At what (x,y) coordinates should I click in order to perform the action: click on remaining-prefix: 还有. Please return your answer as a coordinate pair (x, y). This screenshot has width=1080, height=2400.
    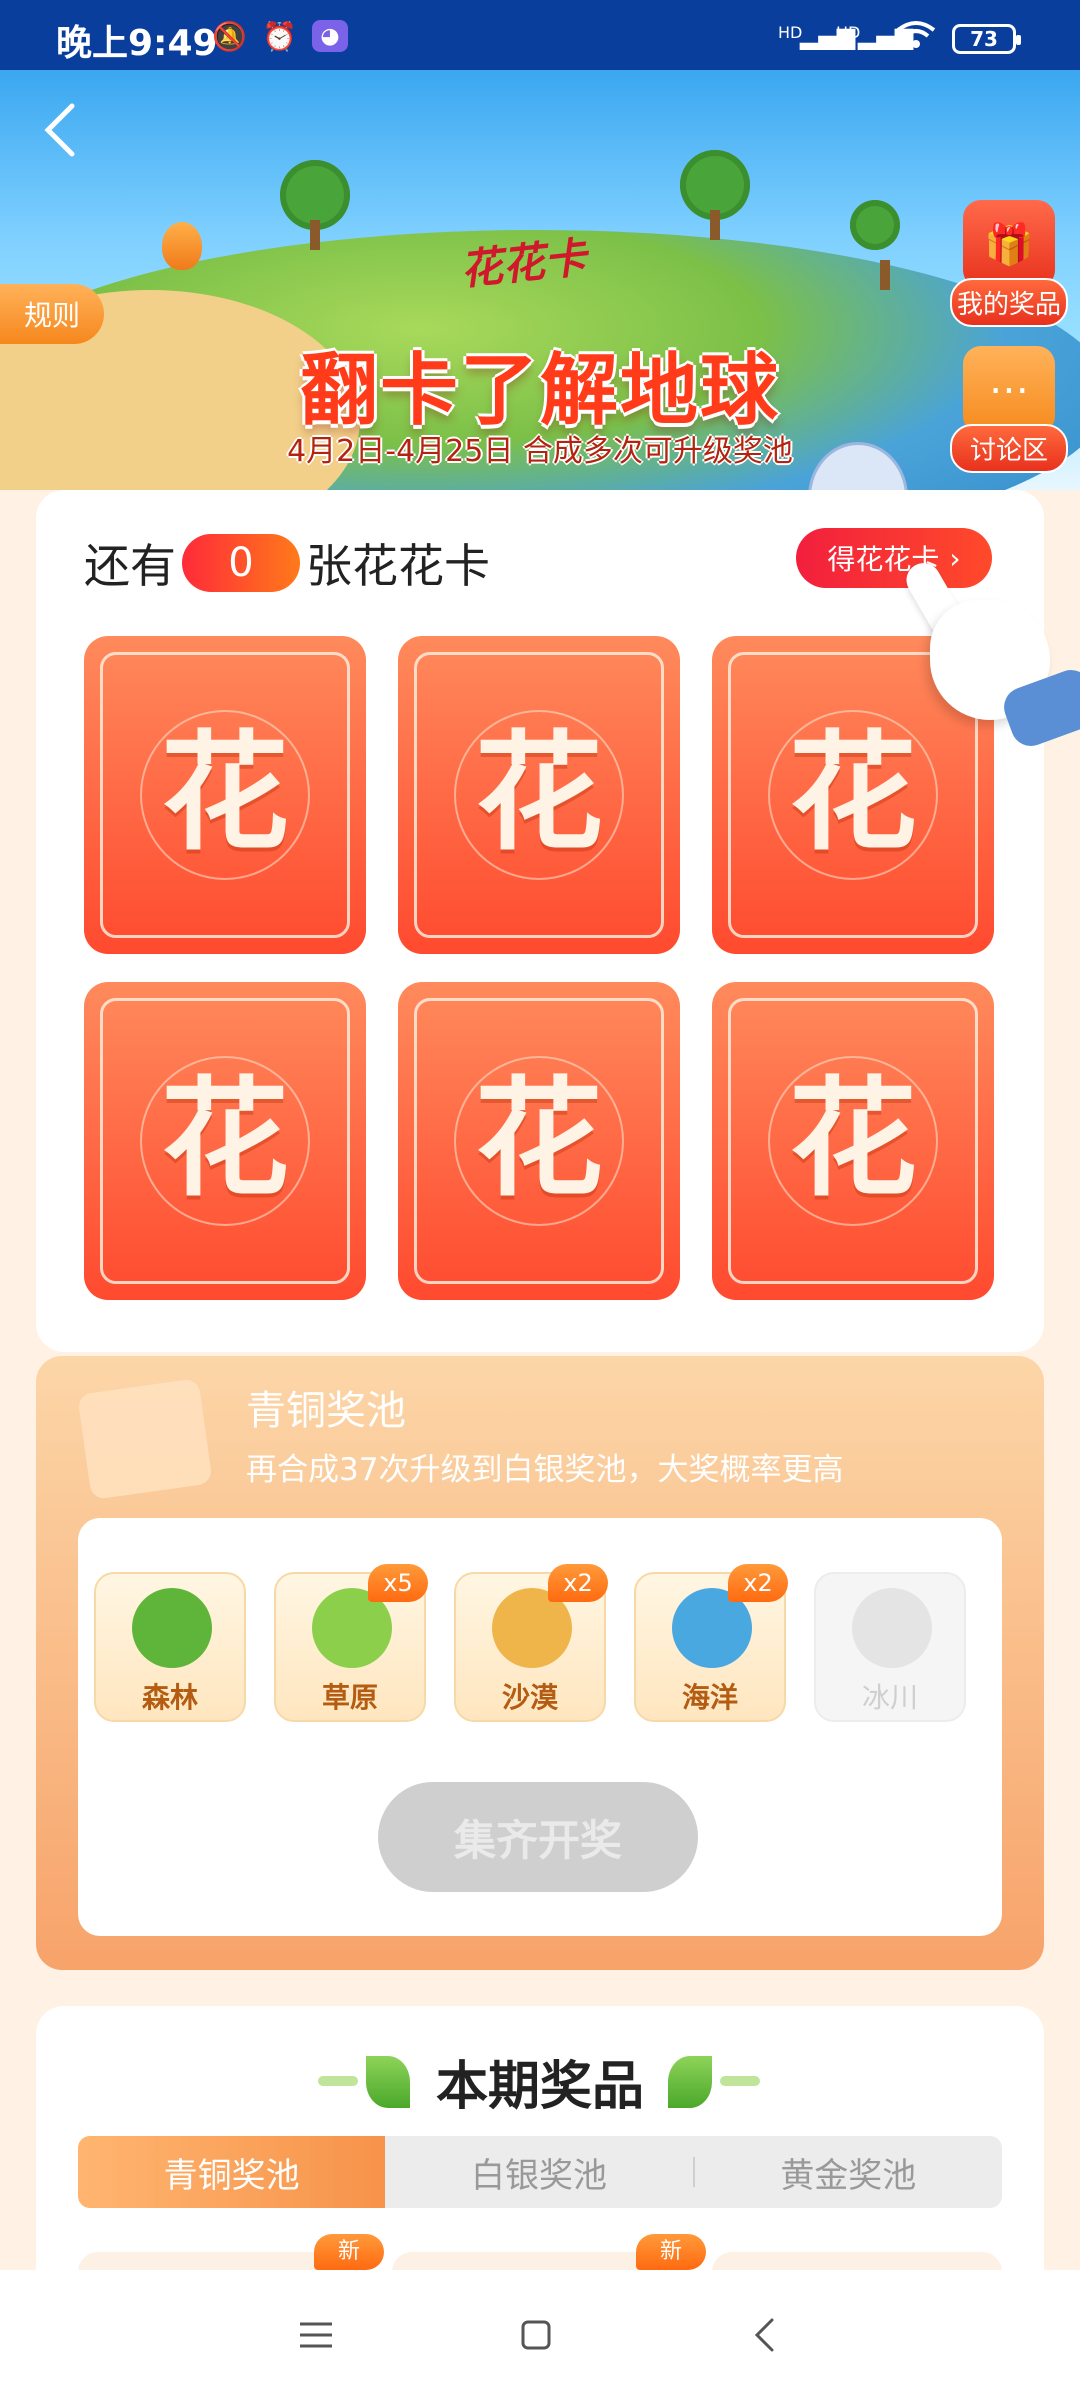
    Looking at the image, I should click on (130, 566).